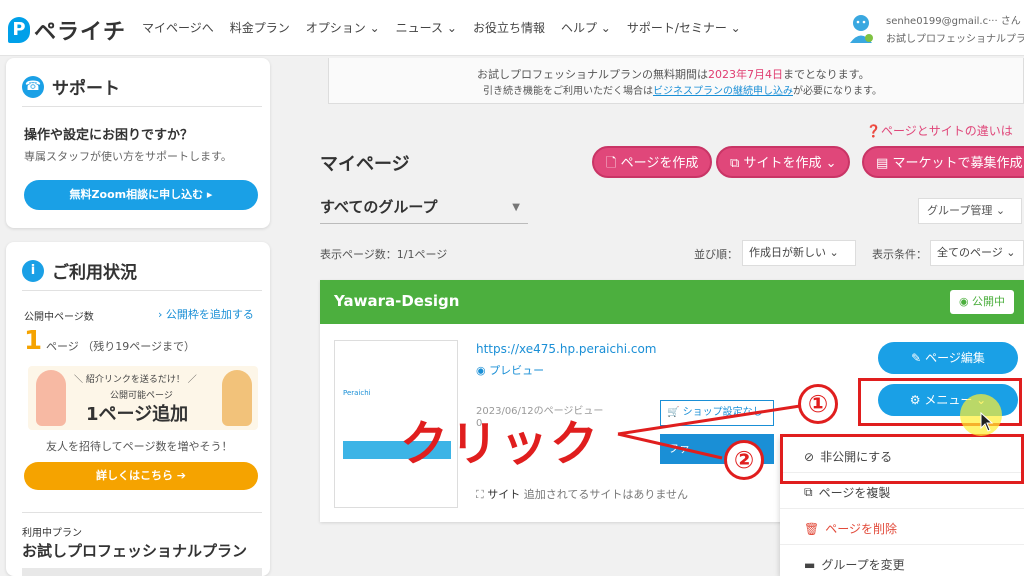  I want to click on annotation-arrows, so click(709, 432).